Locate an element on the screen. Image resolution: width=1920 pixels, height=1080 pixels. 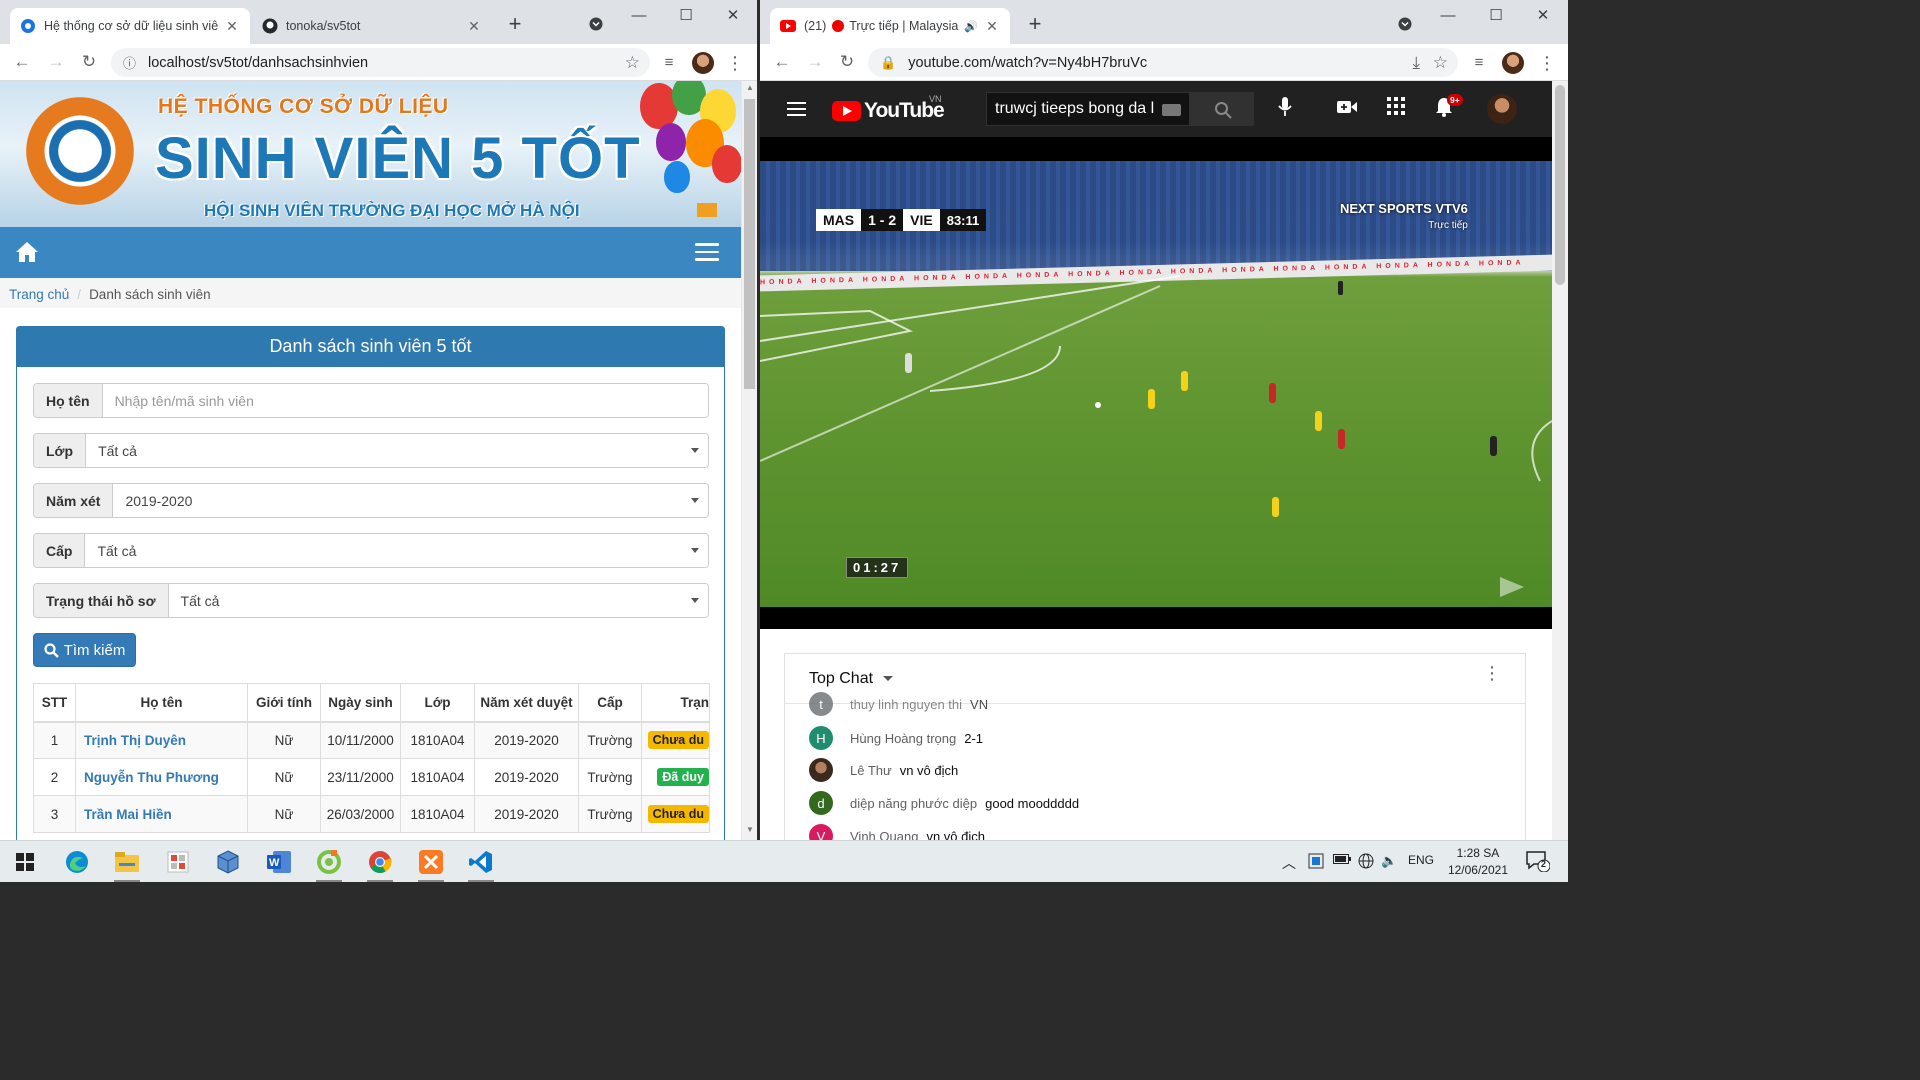
home-icon is located at coordinates (27, 252).